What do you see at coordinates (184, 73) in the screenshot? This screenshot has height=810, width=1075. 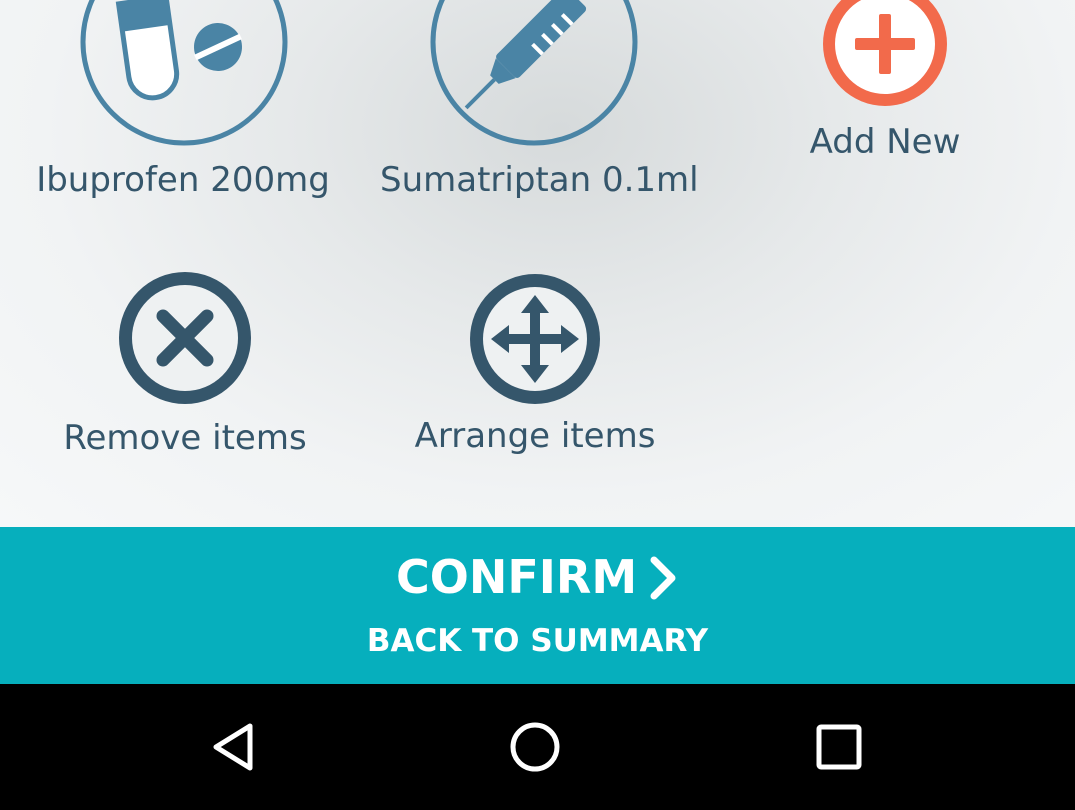 I see `pill-capsule-icon` at bounding box center [184, 73].